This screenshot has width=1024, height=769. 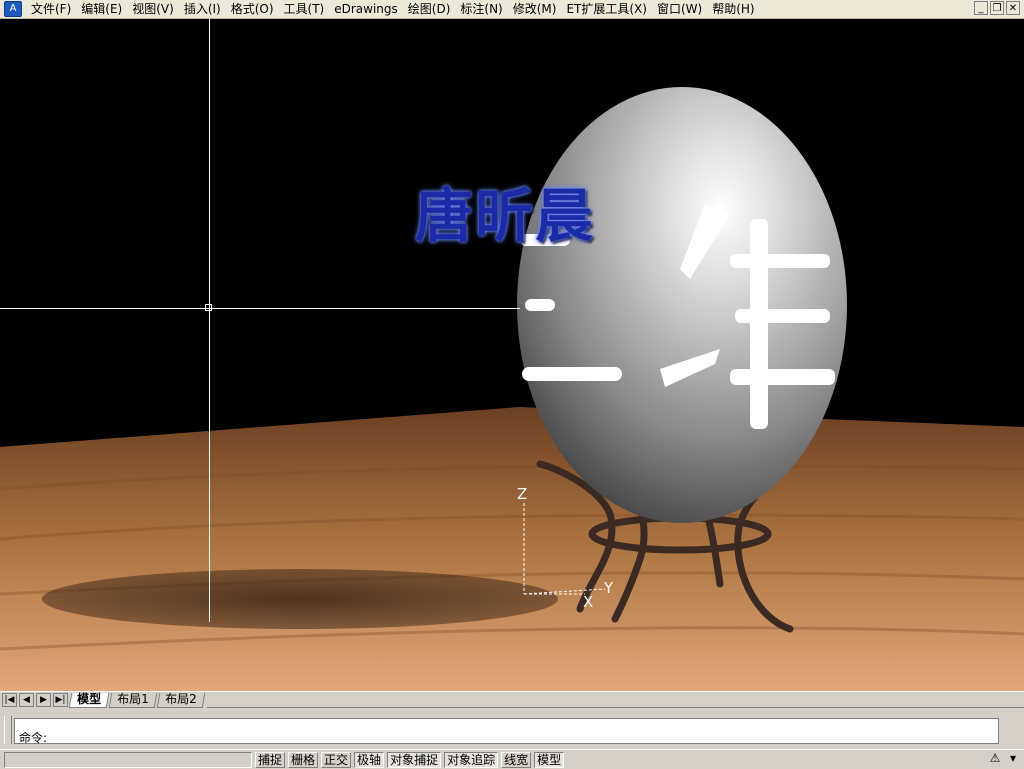 I want to click on tab-layout2-label: 布局2, so click(x=180, y=698).